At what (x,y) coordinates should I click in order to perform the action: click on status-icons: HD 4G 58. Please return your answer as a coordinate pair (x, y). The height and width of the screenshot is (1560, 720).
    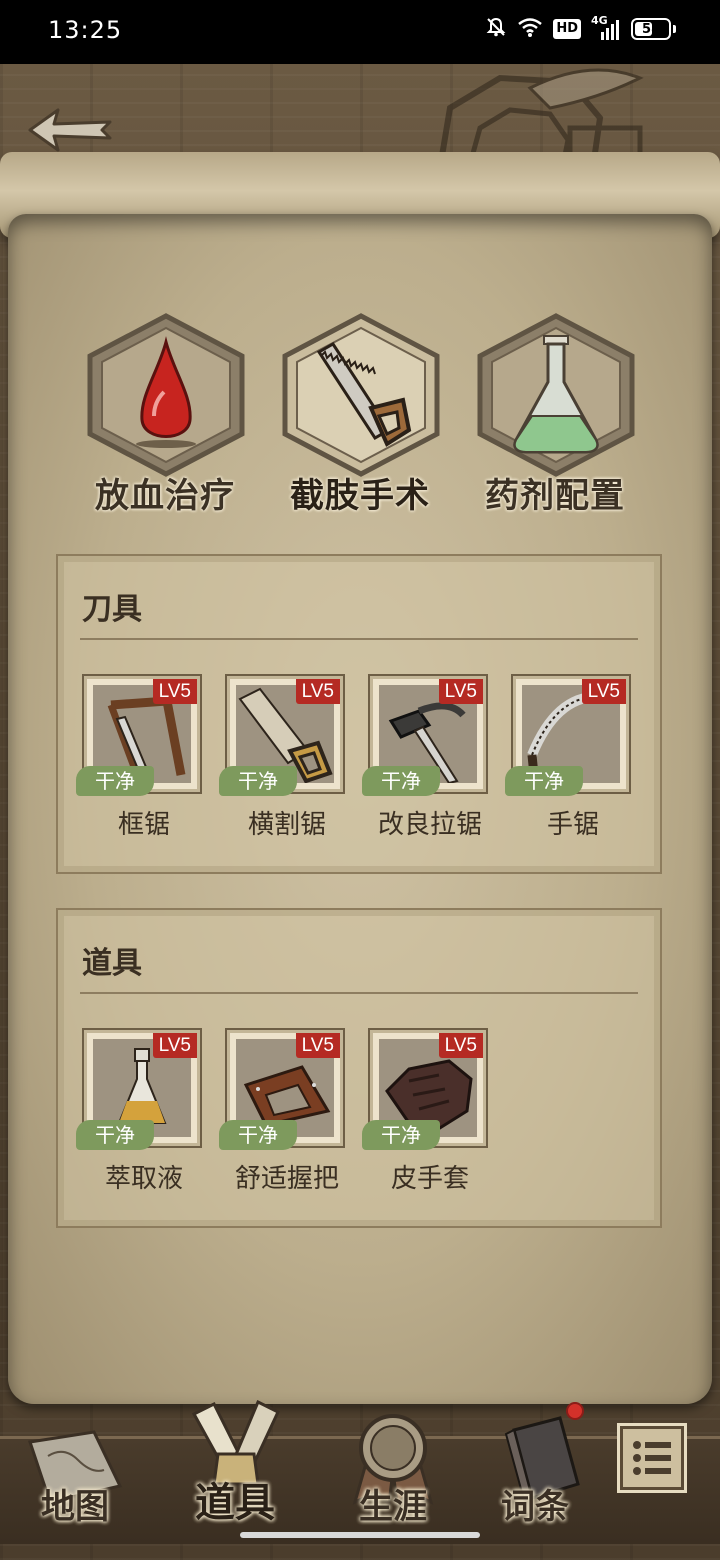
    Looking at the image, I should click on (580, 28).